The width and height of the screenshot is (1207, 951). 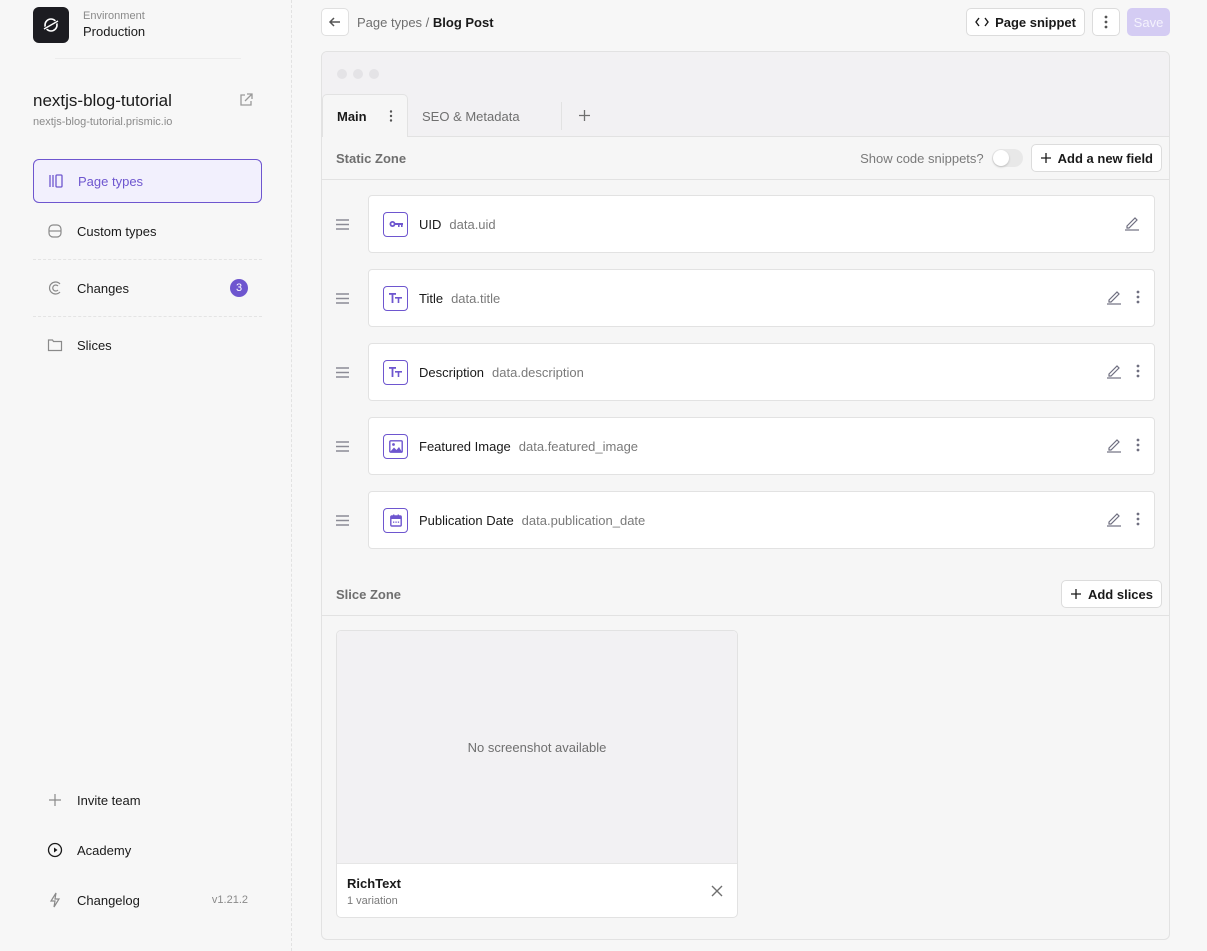 I want to click on field-api-id: data.uid, so click(x=472, y=224).